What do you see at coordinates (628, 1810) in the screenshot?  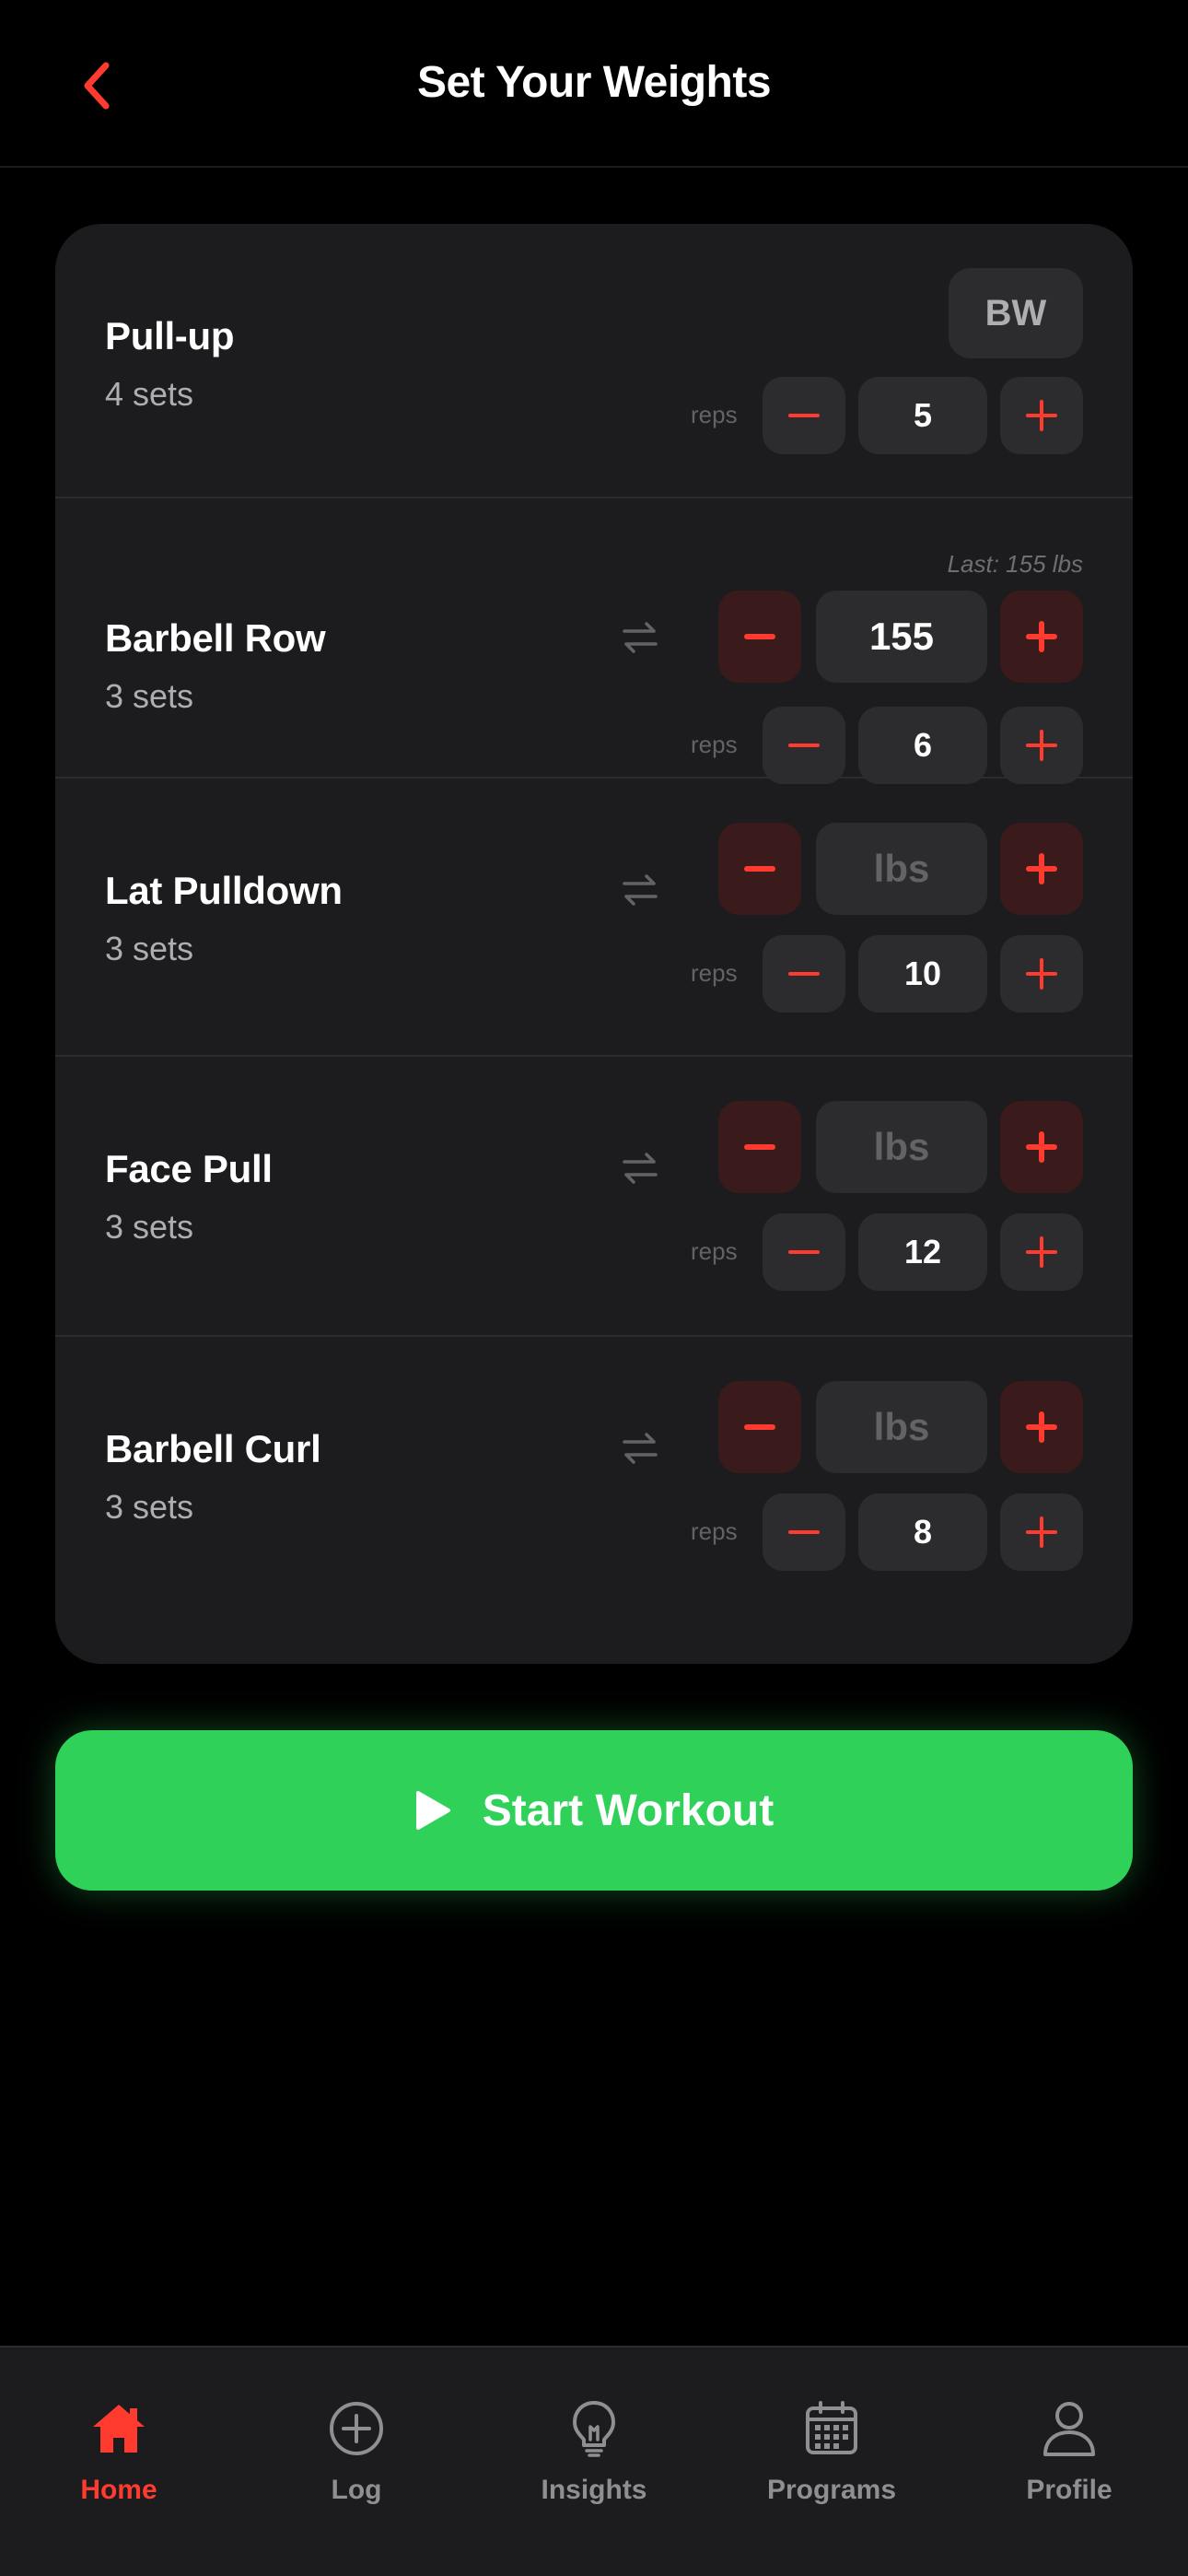 I see `start-workout-label: Start Workout` at bounding box center [628, 1810].